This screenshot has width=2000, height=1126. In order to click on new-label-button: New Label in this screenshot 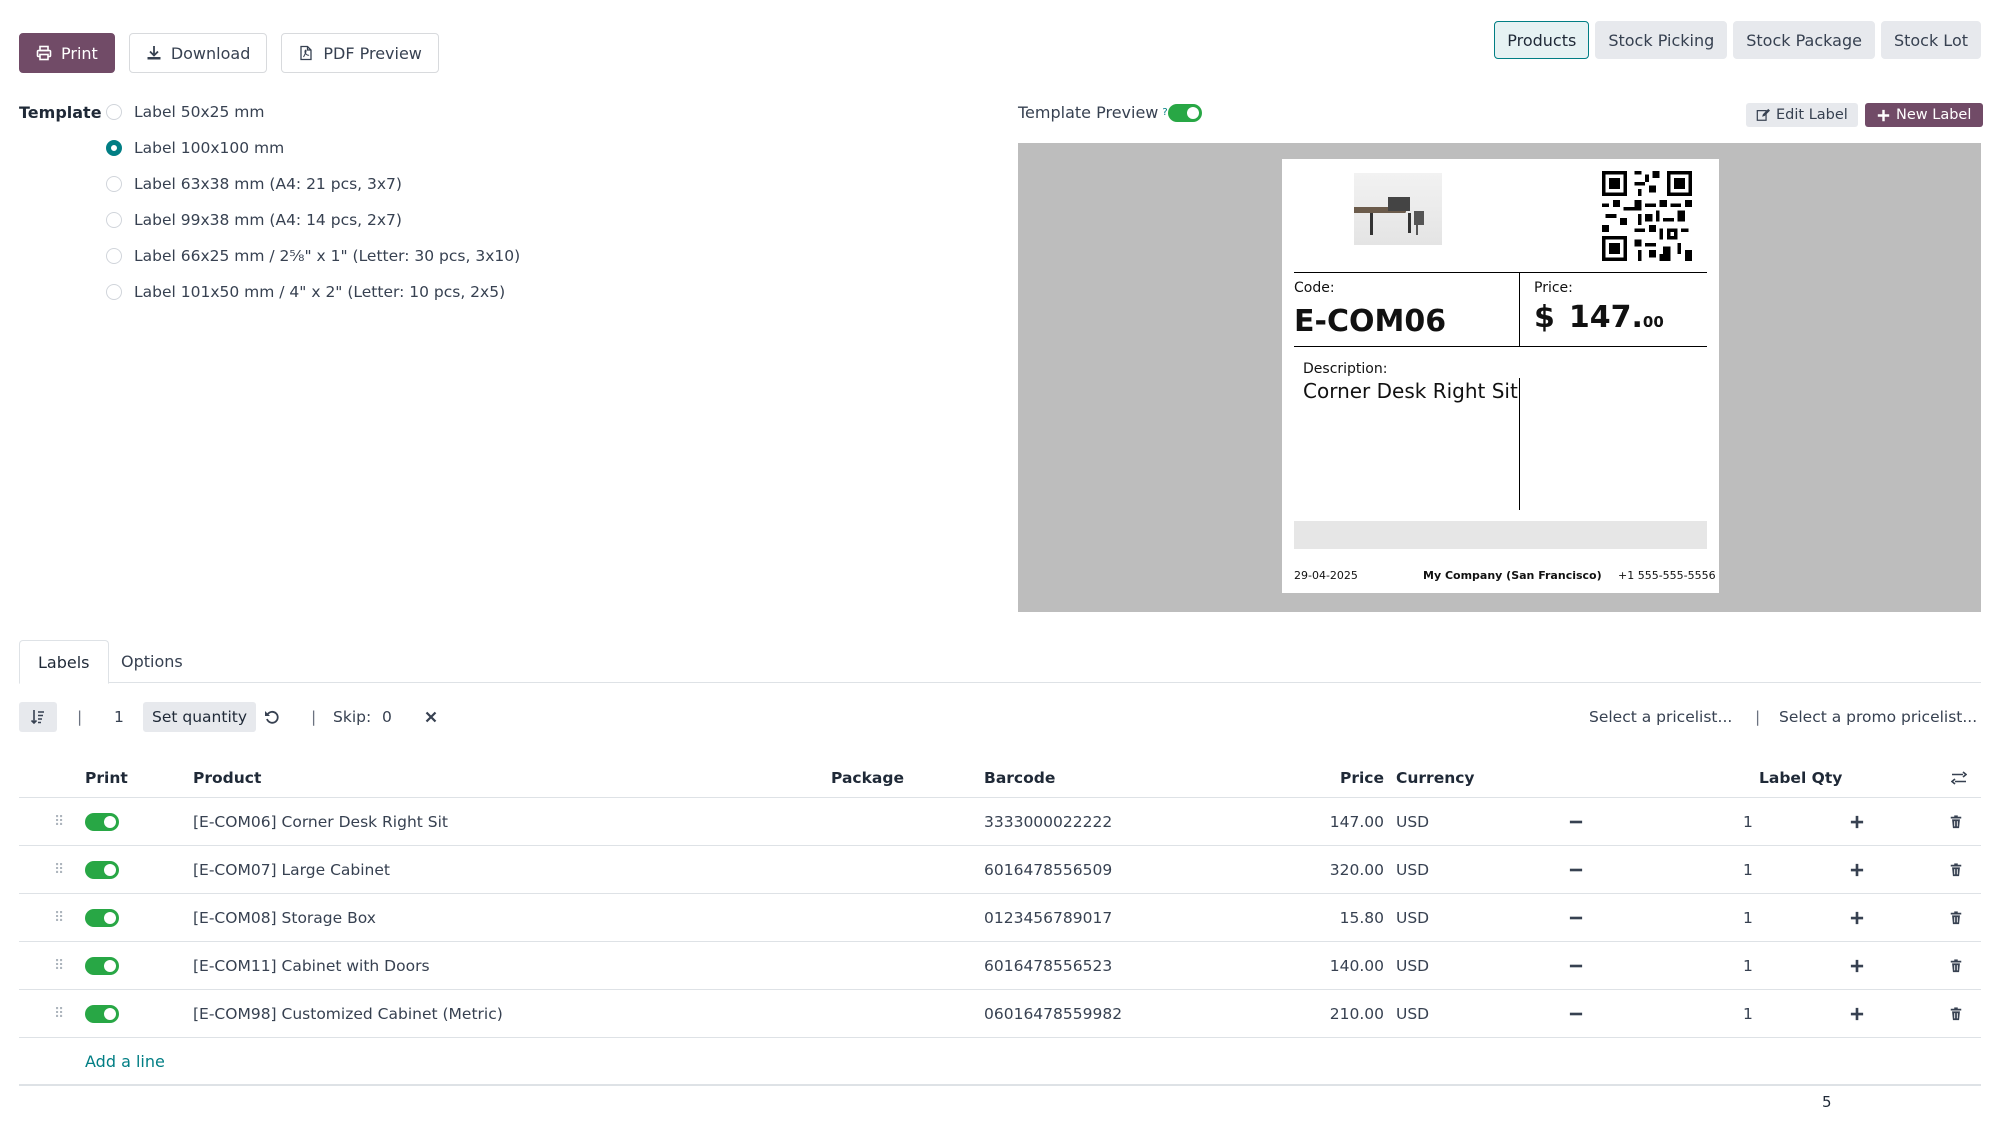, I will do `click(1924, 115)`.